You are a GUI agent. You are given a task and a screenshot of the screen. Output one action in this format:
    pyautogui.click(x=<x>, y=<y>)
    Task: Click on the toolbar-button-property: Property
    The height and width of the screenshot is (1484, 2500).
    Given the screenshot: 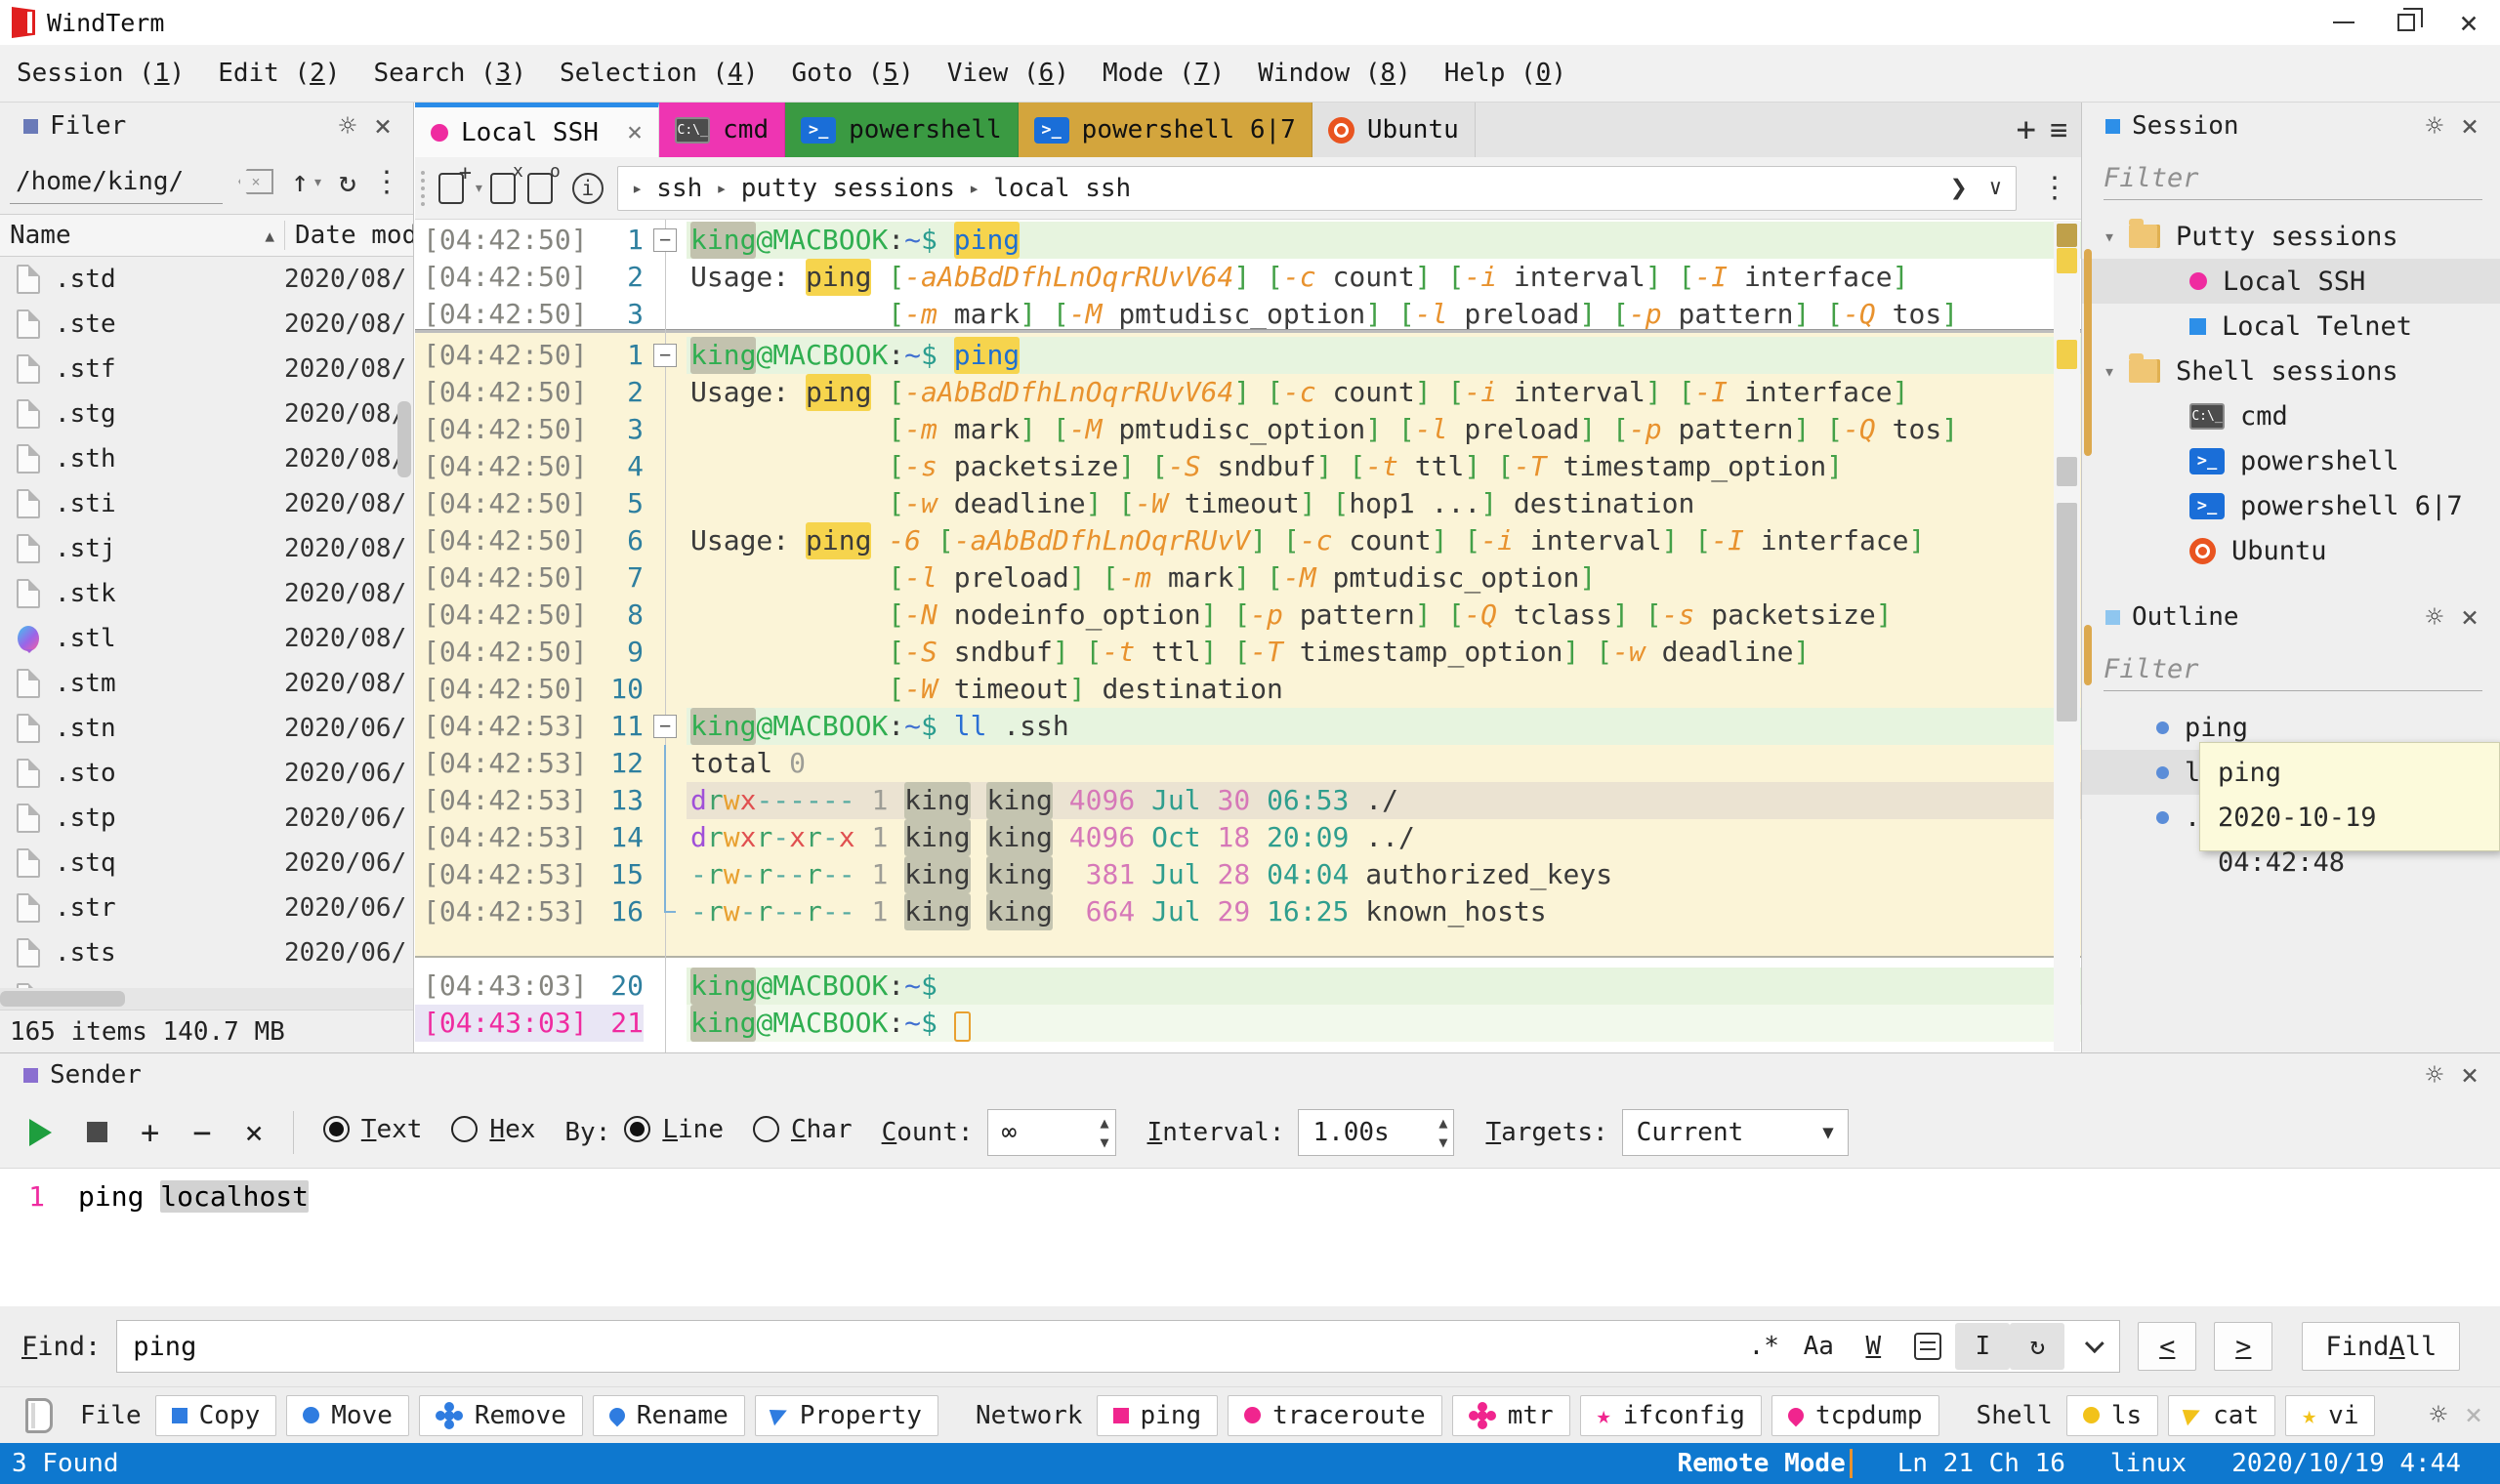 What is the action you would take?
    pyautogui.click(x=846, y=1415)
    